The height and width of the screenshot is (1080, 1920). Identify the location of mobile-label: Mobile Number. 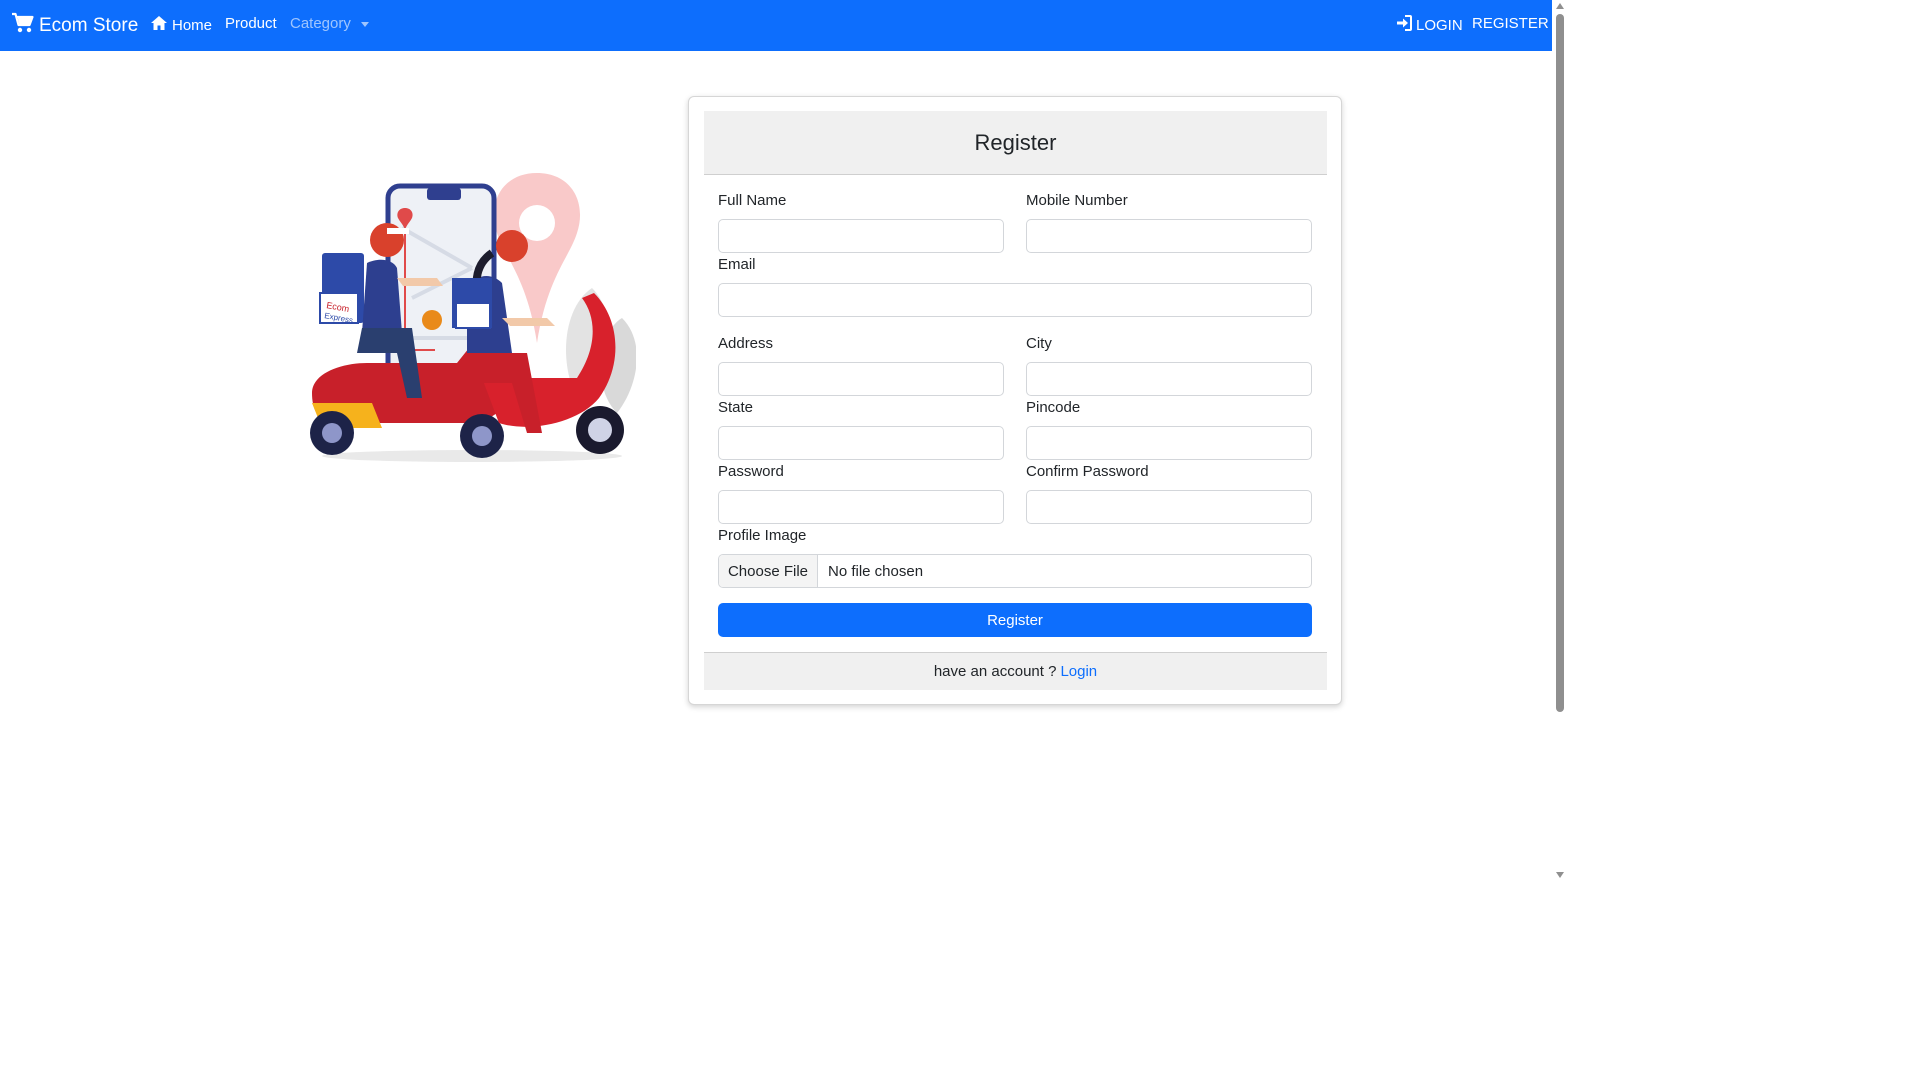
(1077, 200).